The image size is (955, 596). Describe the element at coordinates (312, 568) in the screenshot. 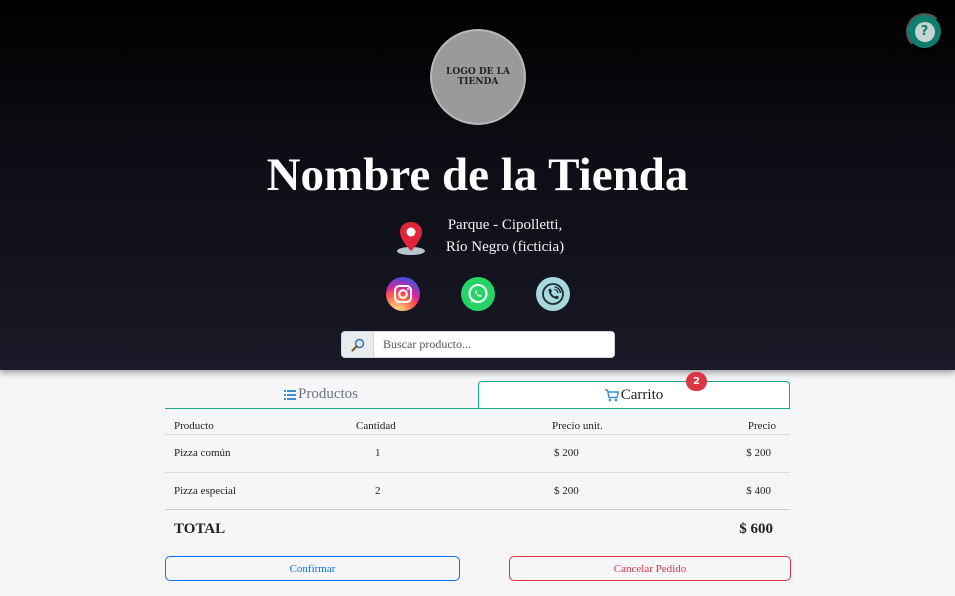

I see `confirm-button: Confirmar` at that location.